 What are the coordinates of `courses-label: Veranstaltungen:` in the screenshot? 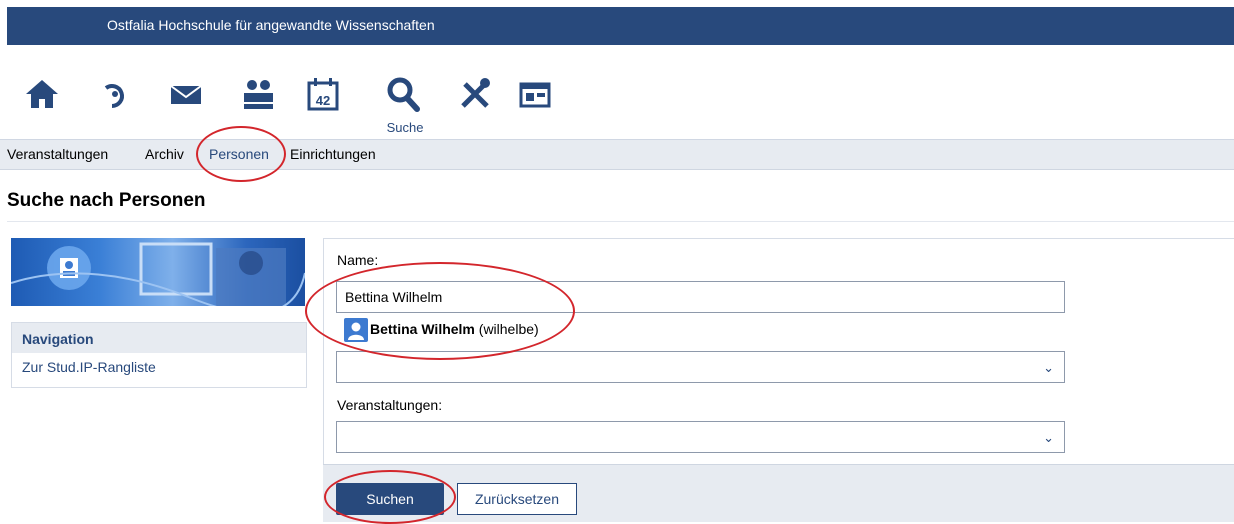 It's located at (390, 405).